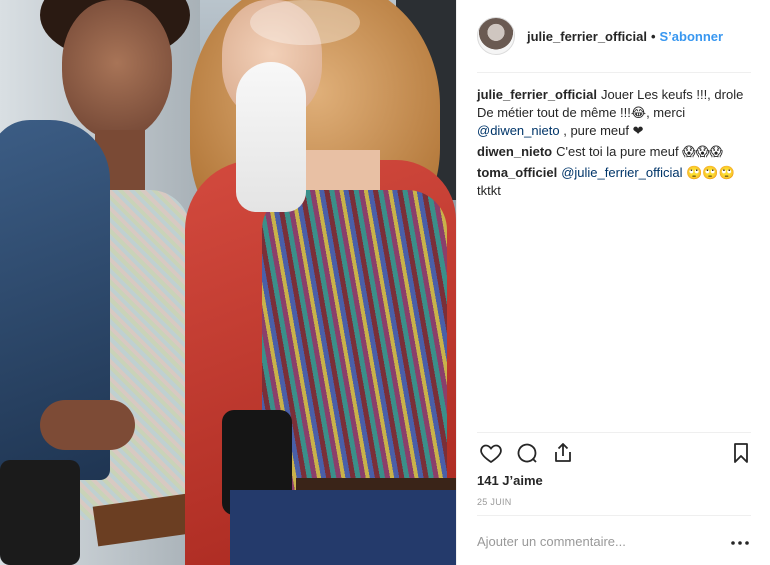 The height and width of the screenshot is (565, 770). Describe the element at coordinates (614, 515) in the screenshot. I see `comment-input-divider` at that location.